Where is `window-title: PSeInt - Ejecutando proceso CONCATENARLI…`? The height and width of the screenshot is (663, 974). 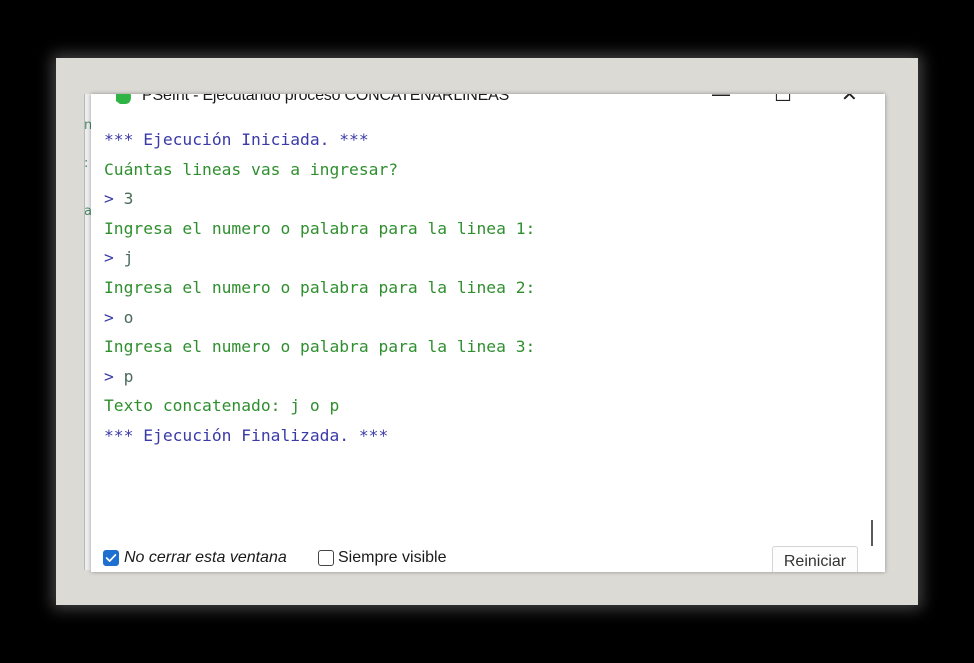 window-title: PSeInt - Ejecutando proceso CONCATENARLI… is located at coordinates (326, 99).